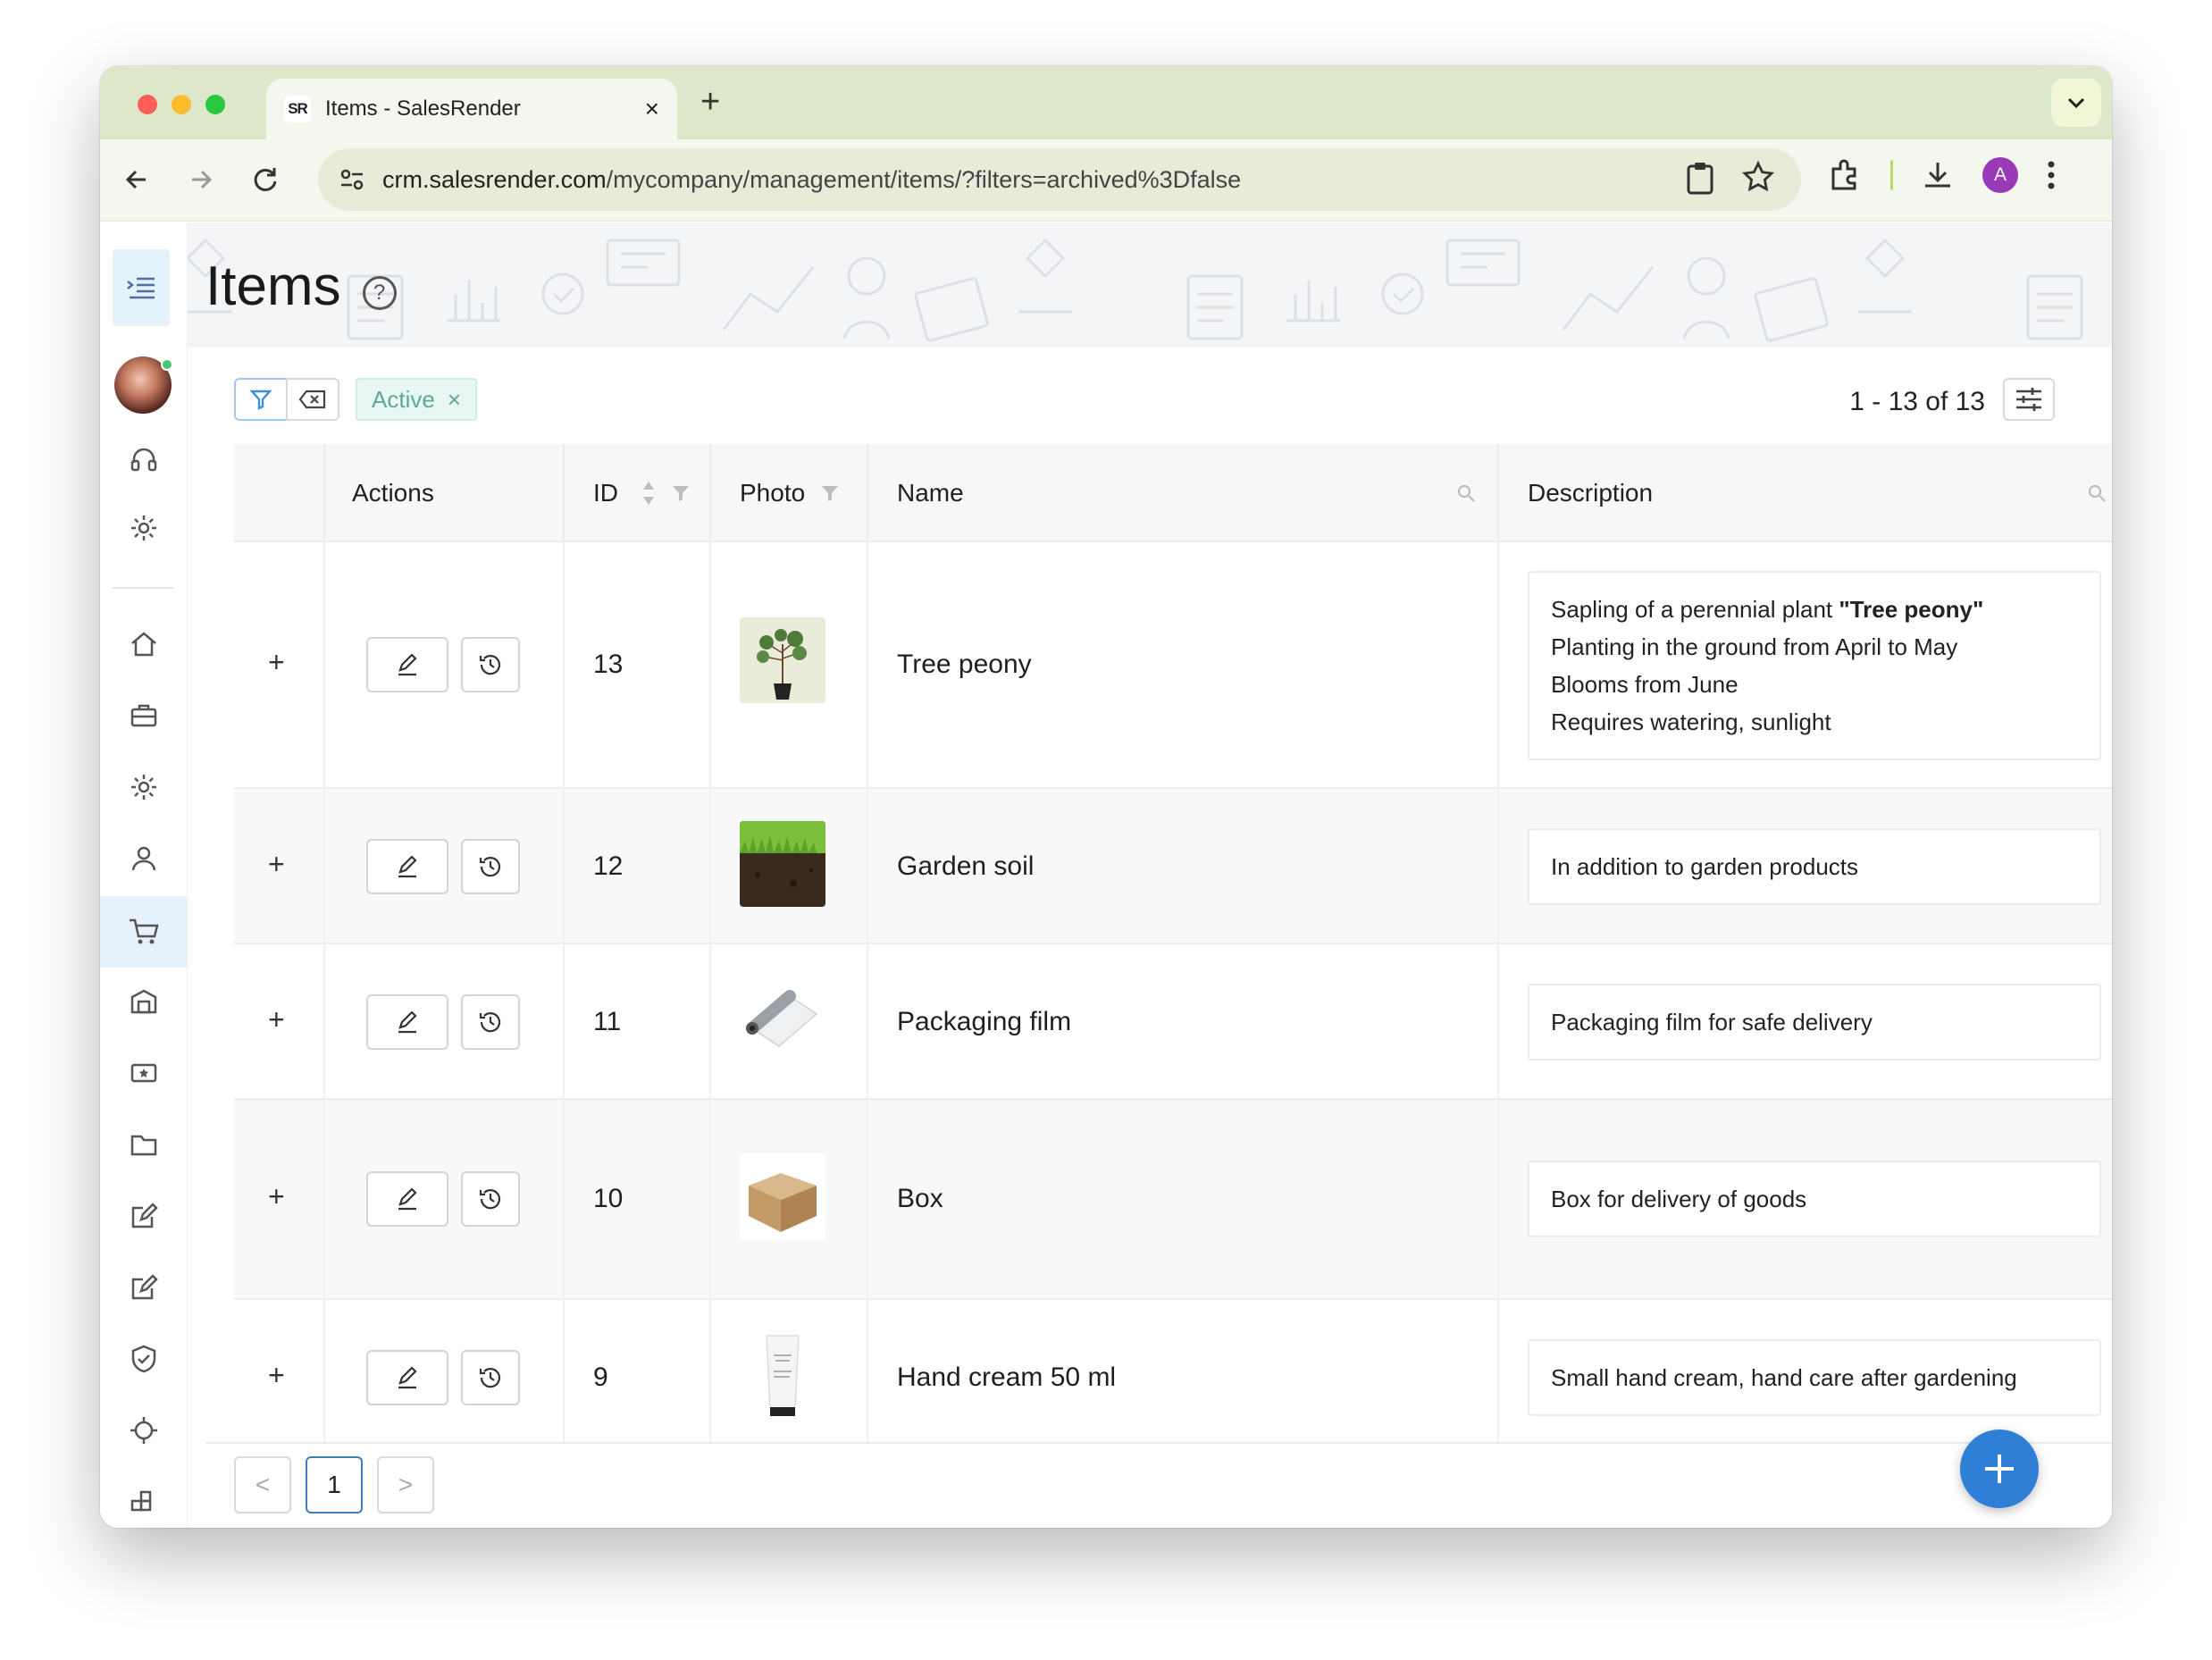 Image resolution: width=2212 pixels, height=1660 pixels. Describe the element at coordinates (1845, 175) in the screenshot. I see `extensions-icon` at that location.